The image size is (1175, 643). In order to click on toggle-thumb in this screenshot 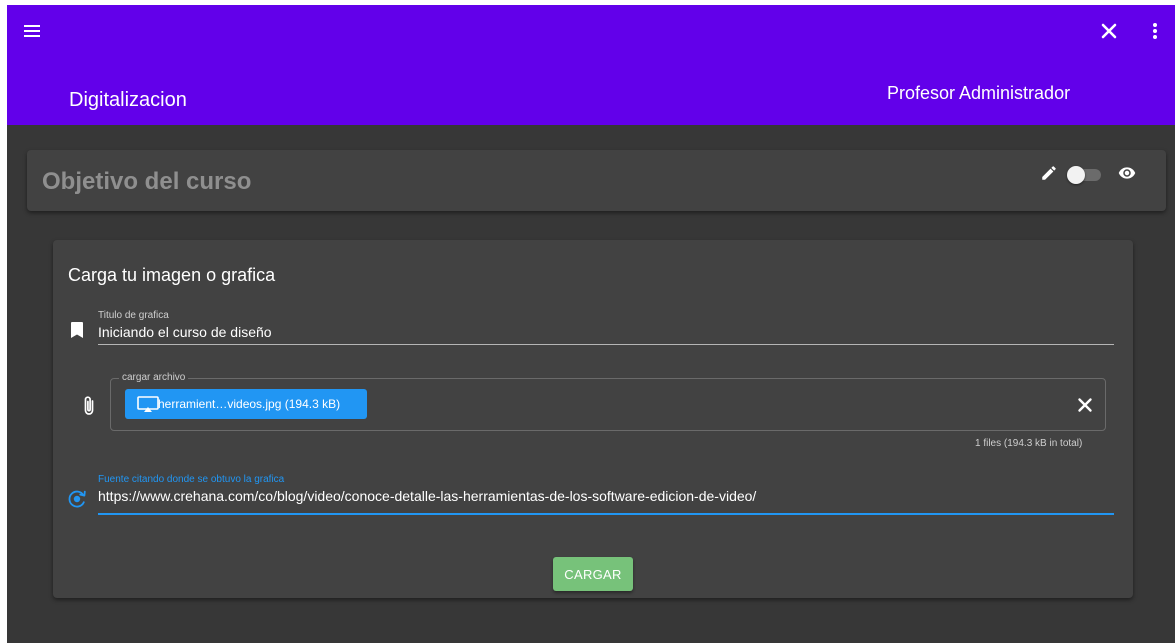, I will do `click(1076, 175)`.